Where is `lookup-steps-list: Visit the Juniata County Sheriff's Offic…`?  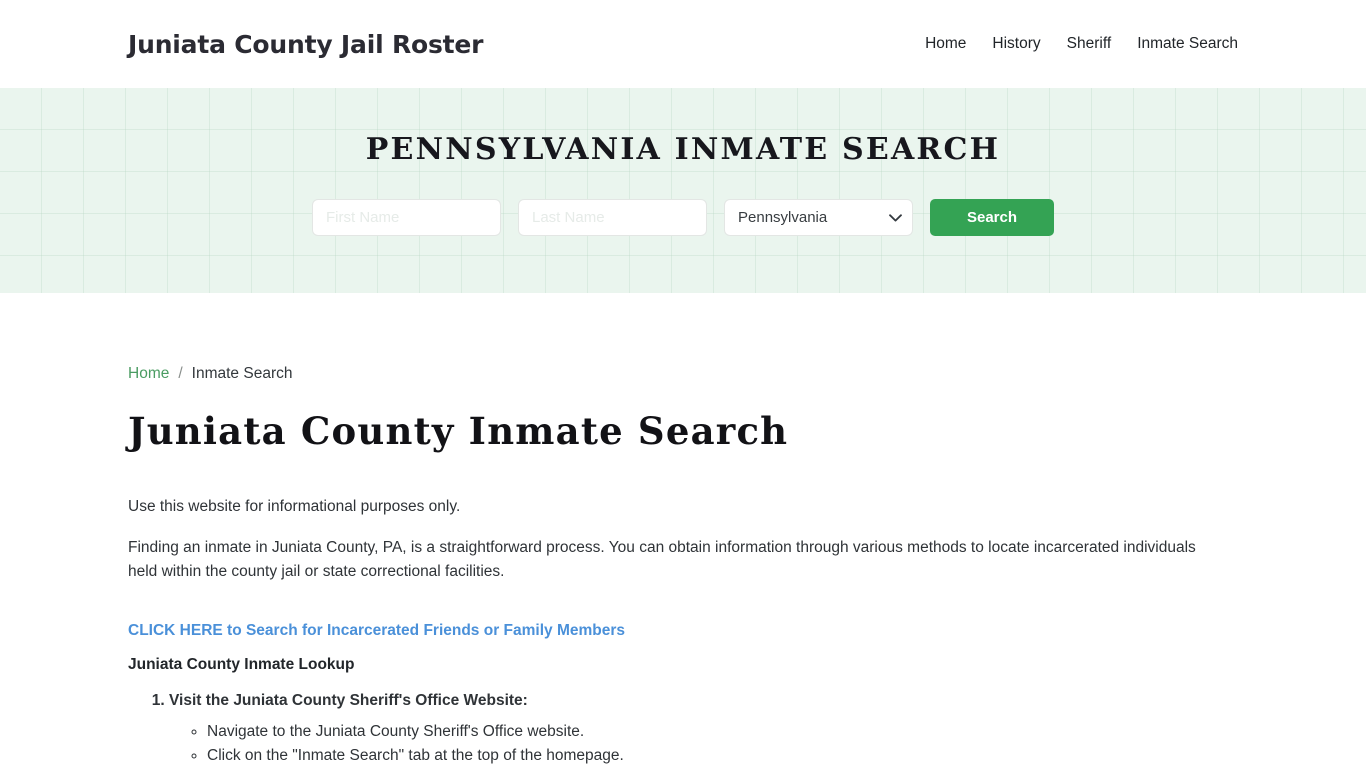 lookup-steps-list: Visit the Juniata County Sheriff's Offic… is located at coordinates (683, 728).